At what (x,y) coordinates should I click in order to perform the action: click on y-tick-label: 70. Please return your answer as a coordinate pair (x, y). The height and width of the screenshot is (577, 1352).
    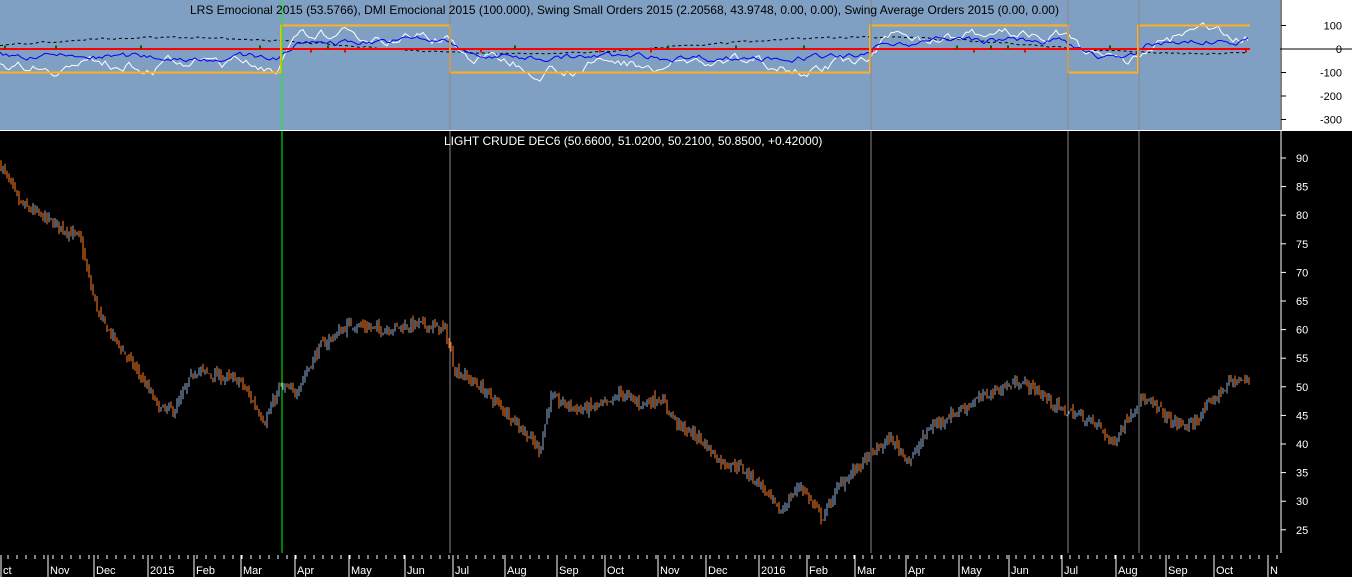
    Looking at the image, I should click on (1302, 273).